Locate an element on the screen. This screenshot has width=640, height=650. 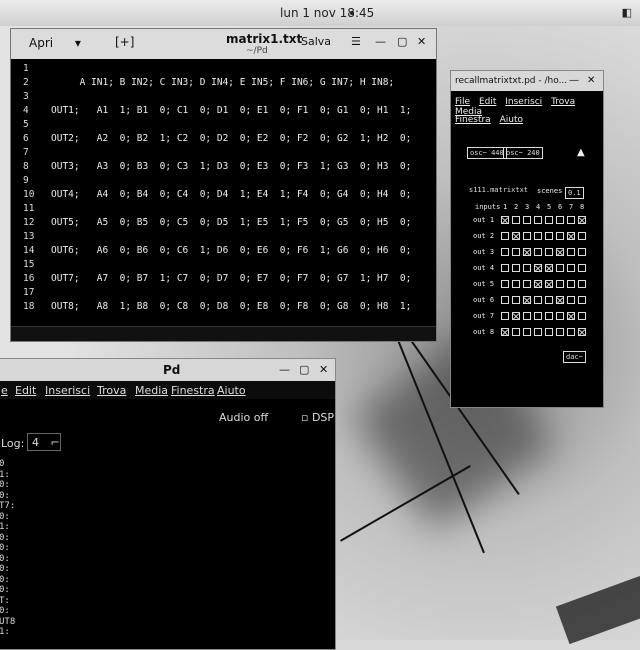
new-tab-icon: [+] is located at coordinates (124, 42).